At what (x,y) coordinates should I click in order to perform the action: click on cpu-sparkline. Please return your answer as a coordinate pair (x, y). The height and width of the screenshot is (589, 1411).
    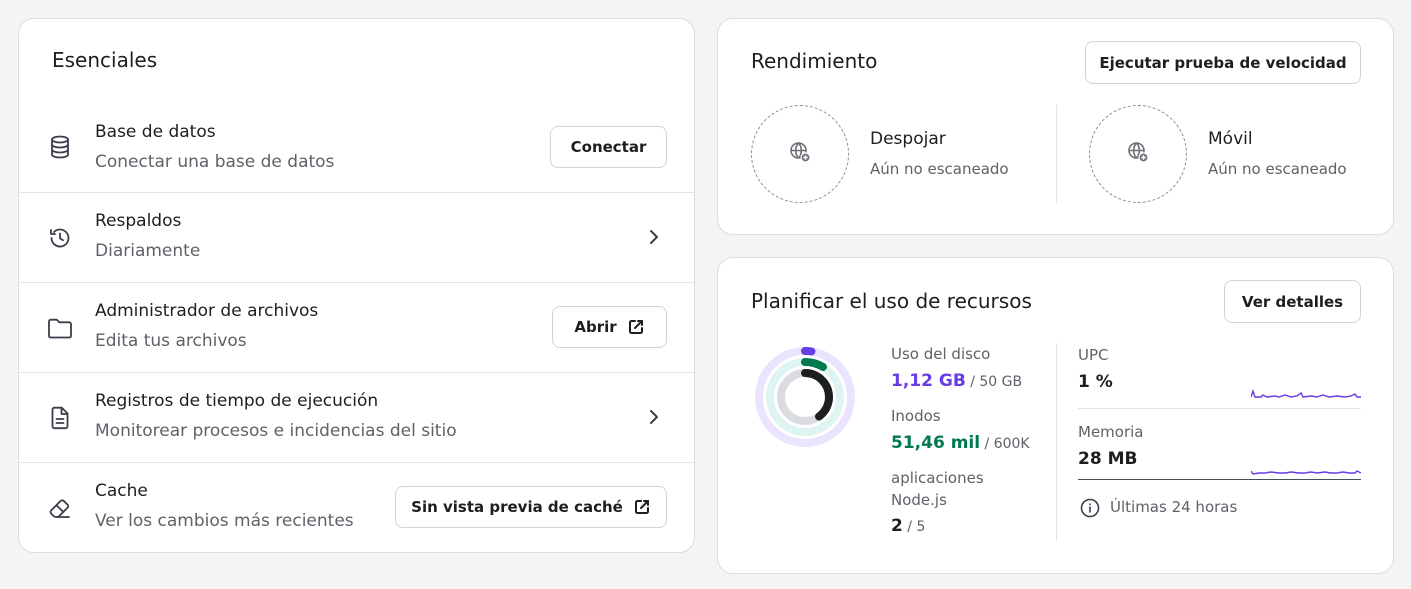
    Looking at the image, I should click on (1306, 393).